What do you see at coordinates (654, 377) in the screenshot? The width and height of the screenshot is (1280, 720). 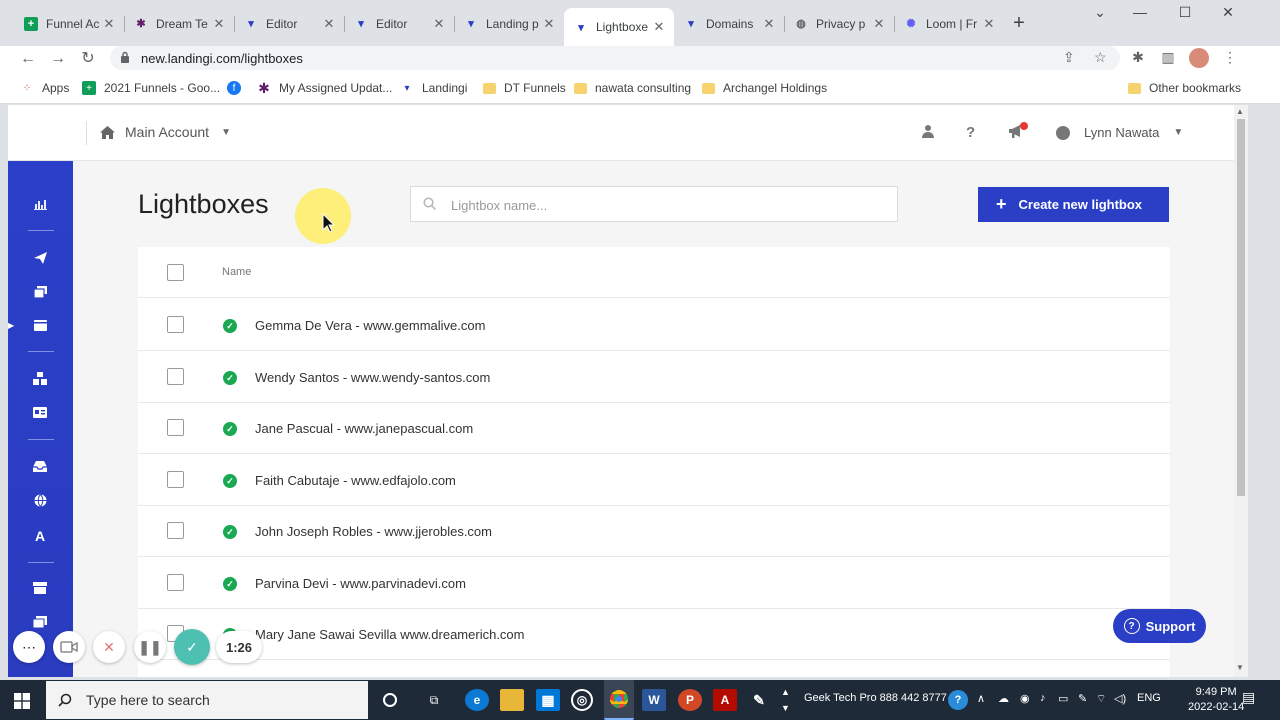 I see `table-row: ✓ Wendy Santos - www.wendy-santos.com` at bounding box center [654, 377].